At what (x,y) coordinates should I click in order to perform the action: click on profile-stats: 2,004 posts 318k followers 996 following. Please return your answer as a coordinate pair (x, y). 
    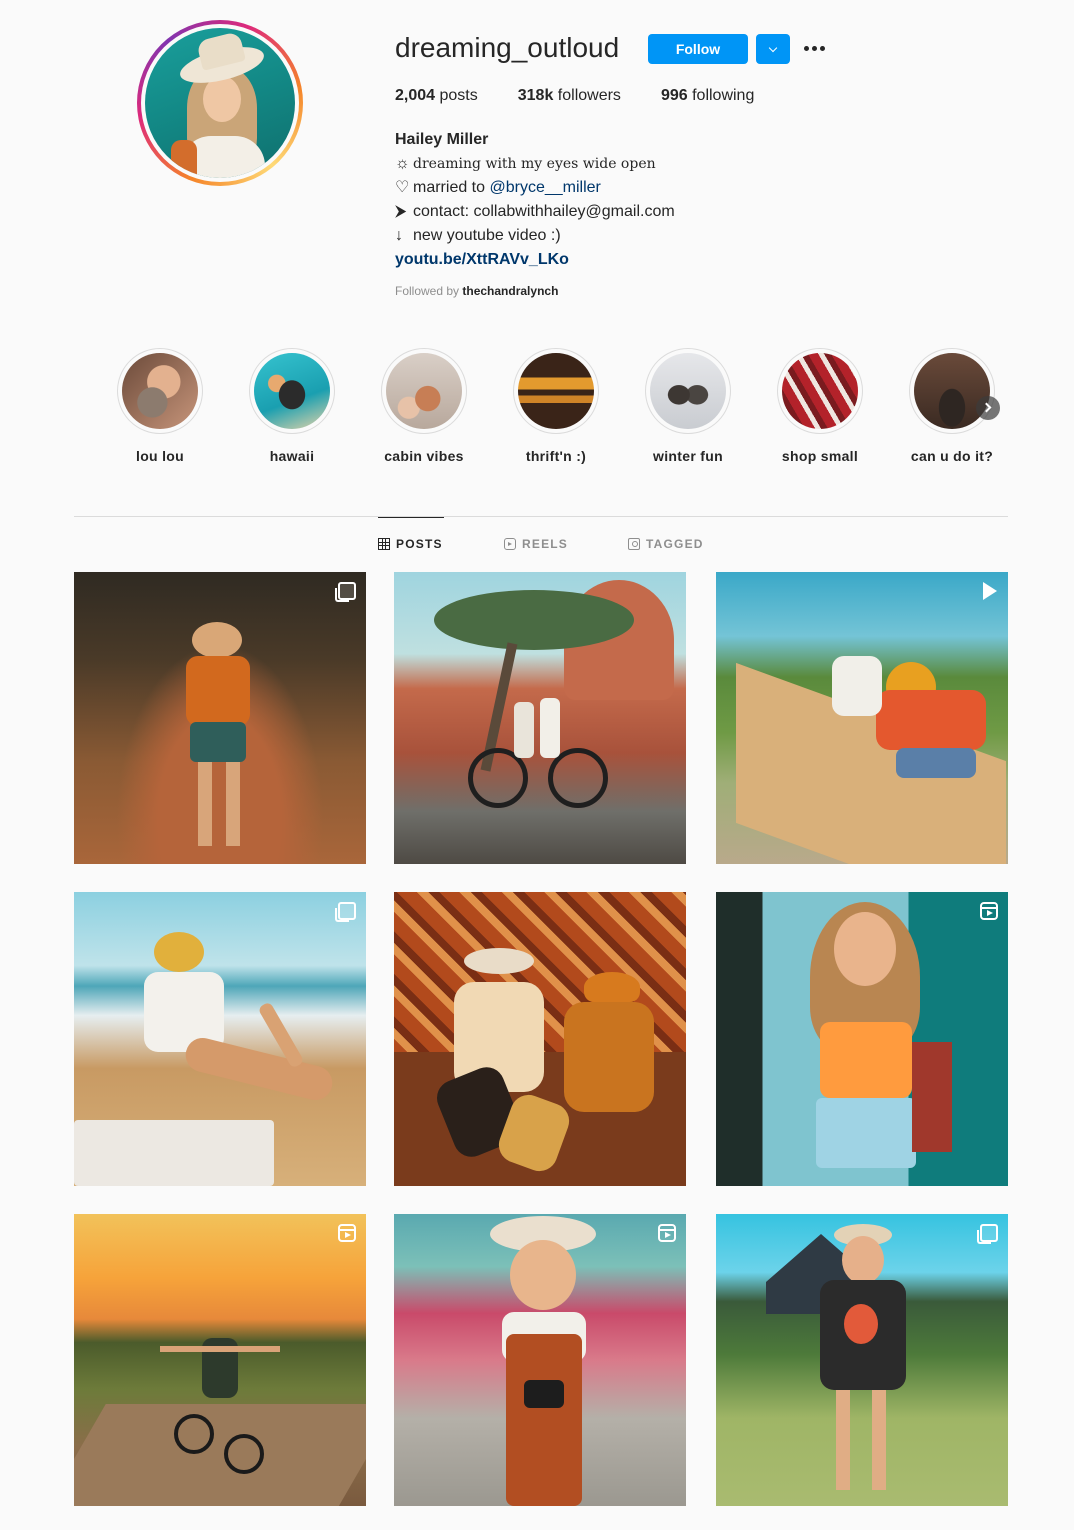
    Looking at the image, I should click on (594, 96).